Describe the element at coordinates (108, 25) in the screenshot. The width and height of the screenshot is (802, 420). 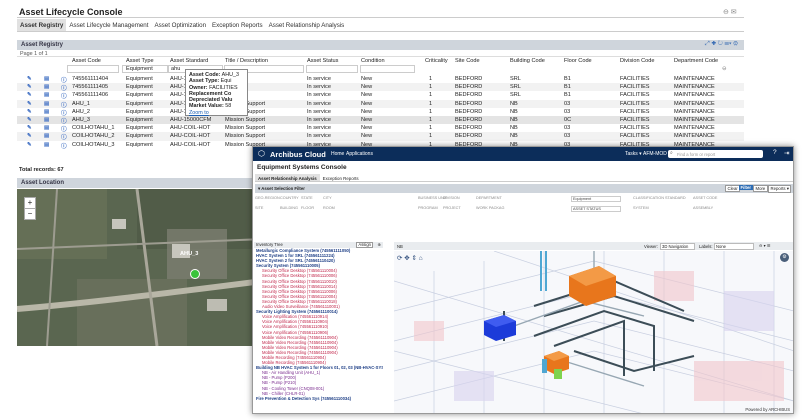
I see `tab-asset-lifecycle-management: Asset Lifecycle Management` at that location.